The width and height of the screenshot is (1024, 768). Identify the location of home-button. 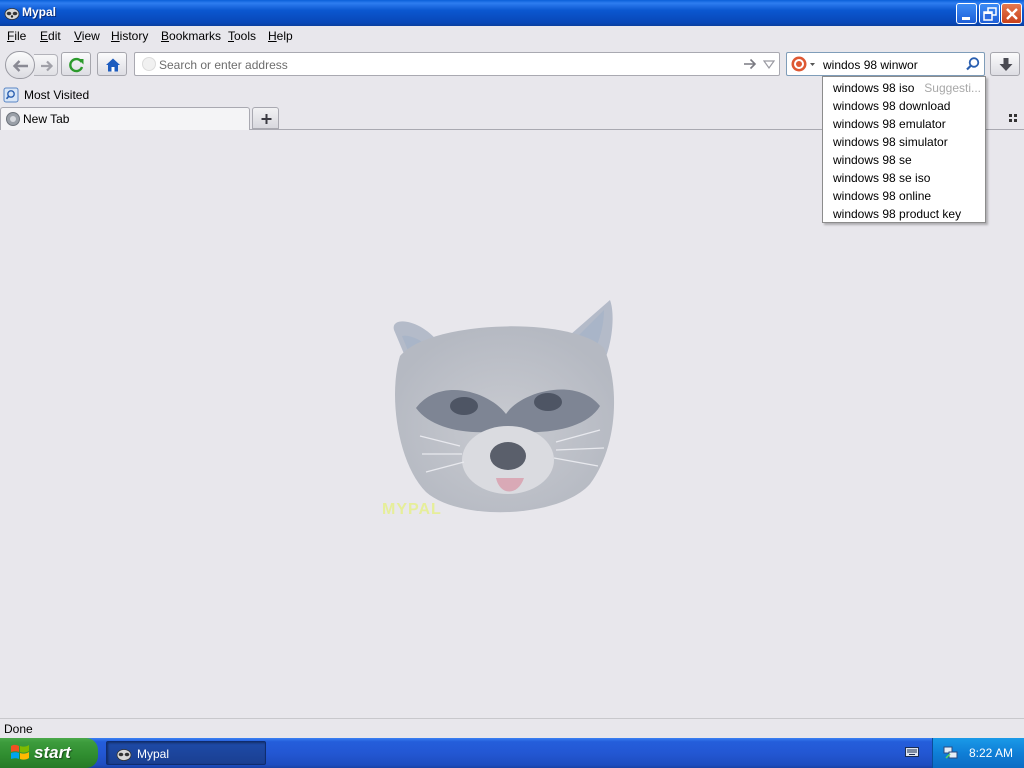
(112, 64).